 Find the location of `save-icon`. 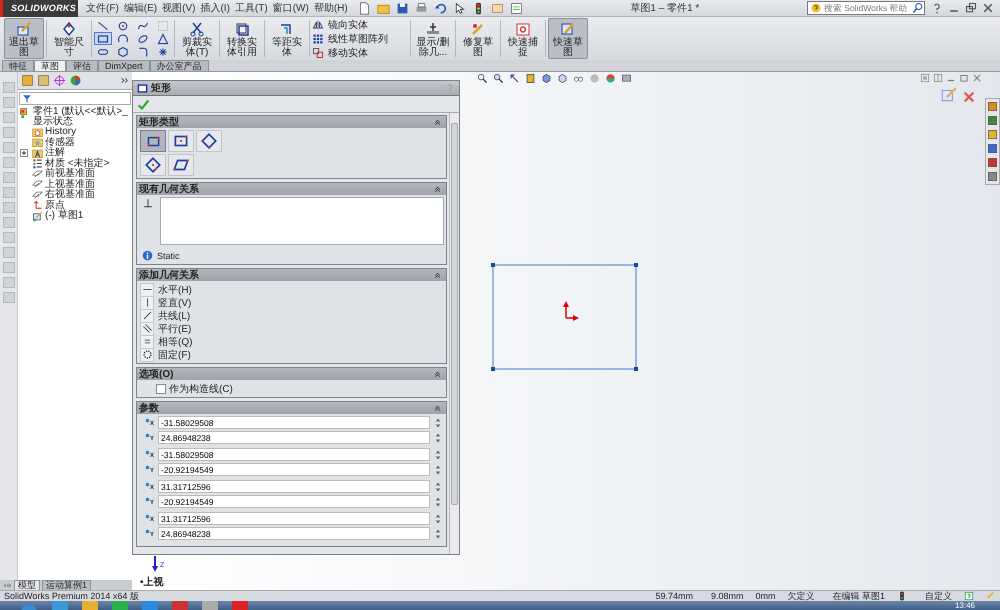

save-icon is located at coordinates (402, 8).